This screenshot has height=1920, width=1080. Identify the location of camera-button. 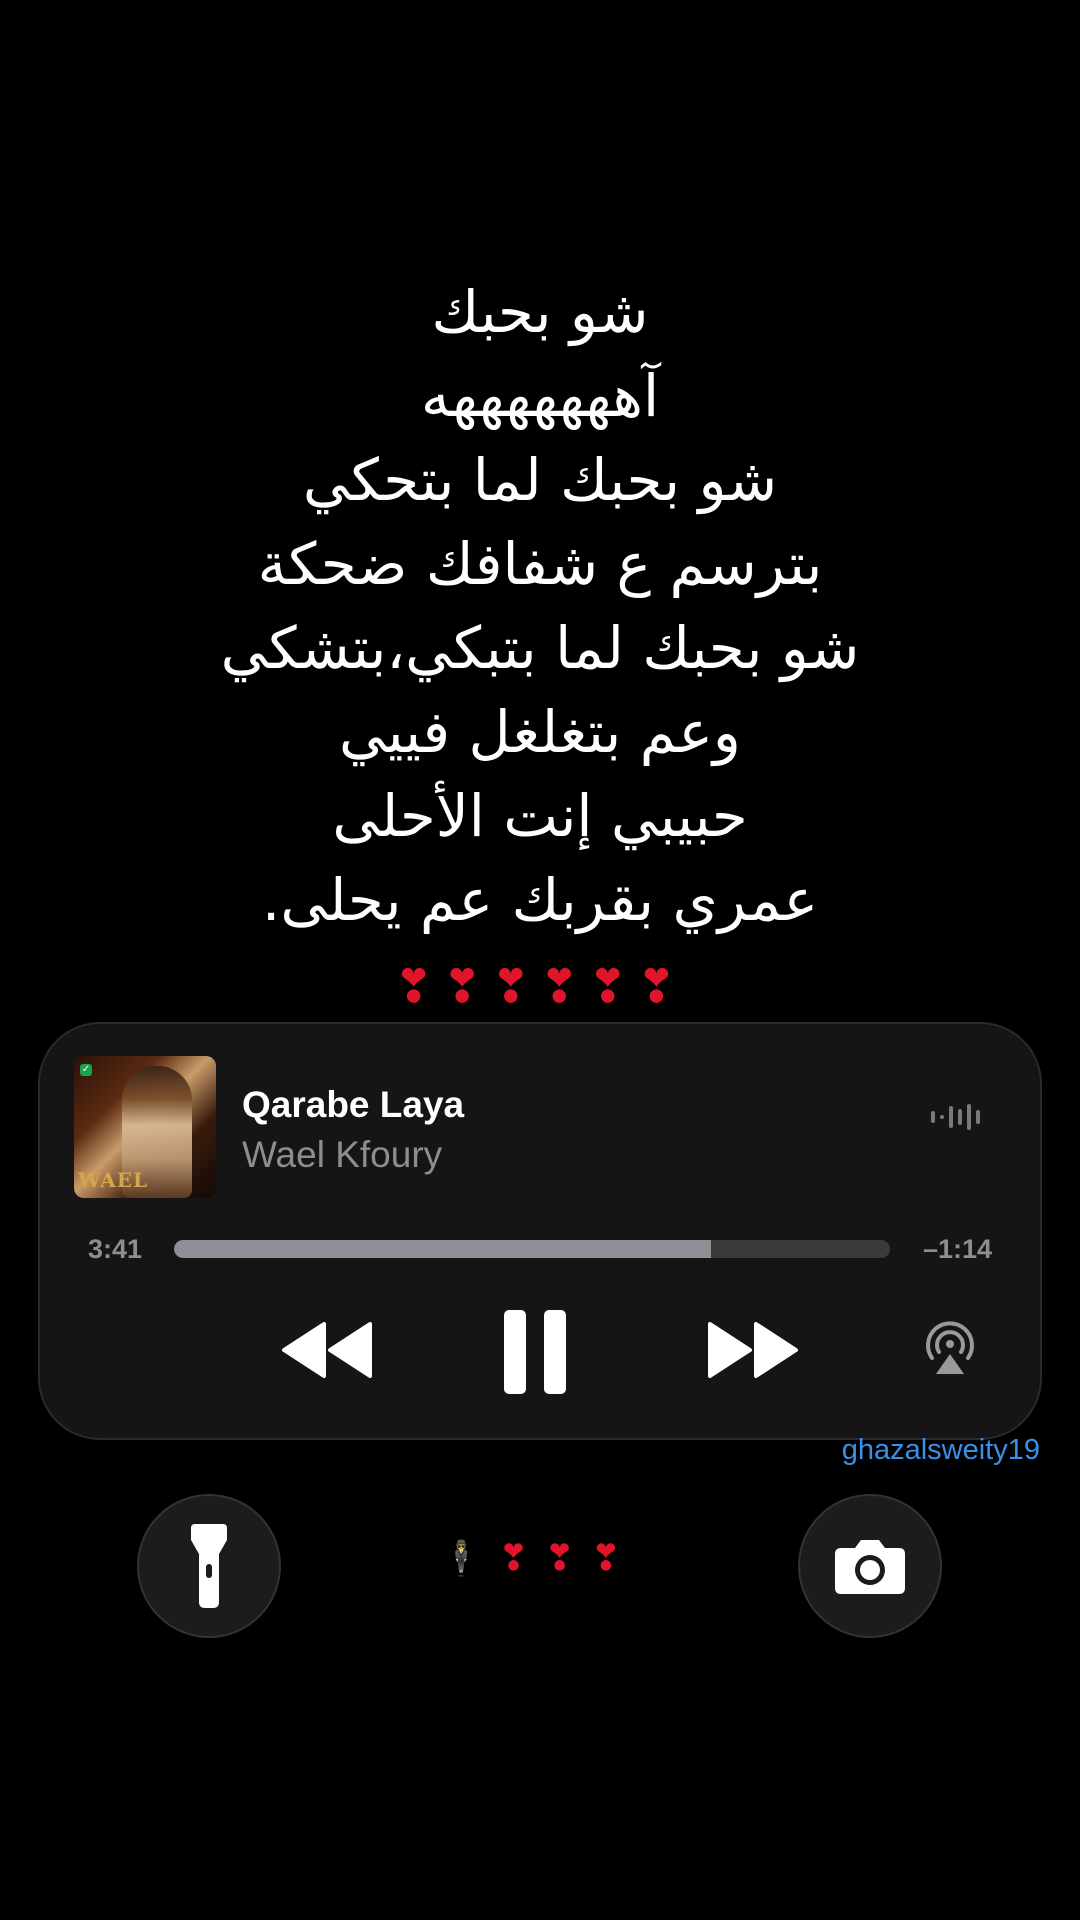
(870, 1566).